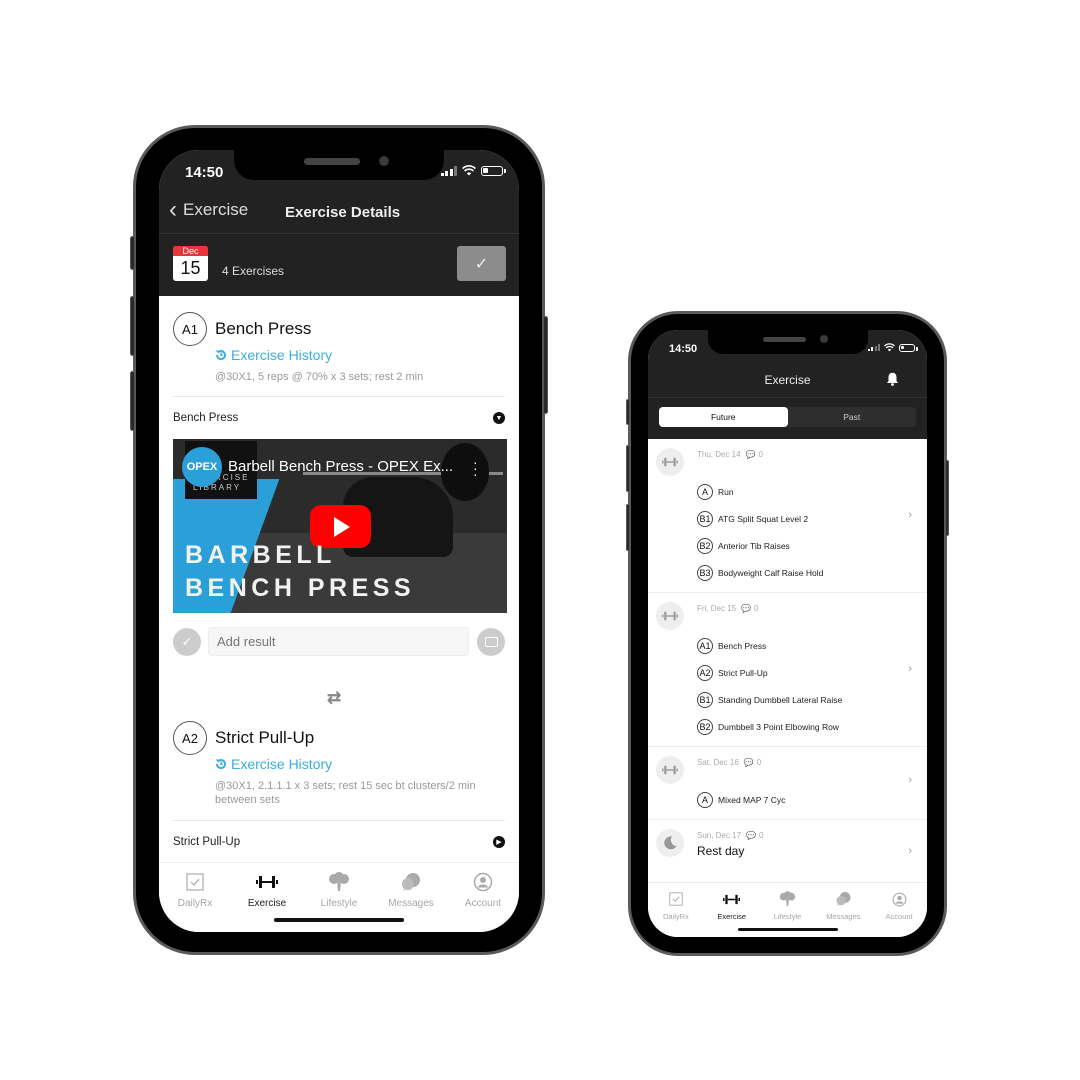 The image size is (1080, 1080). What do you see at coordinates (754, 546) in the screenshot?
I see `item-name: Anterior Tib Raises` at bounding box center [754, 546].